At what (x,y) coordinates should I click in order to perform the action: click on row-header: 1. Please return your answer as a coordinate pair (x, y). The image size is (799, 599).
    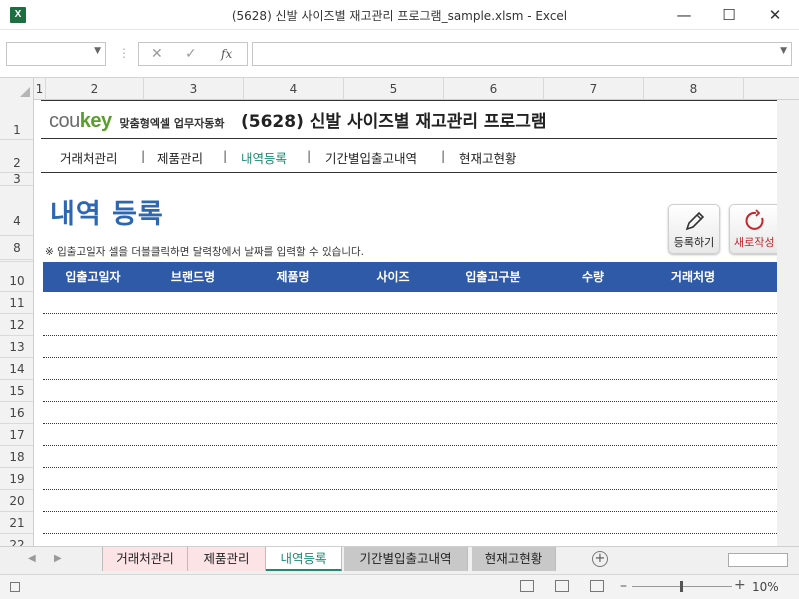
    Looking at the image, I should click on (16, 120).